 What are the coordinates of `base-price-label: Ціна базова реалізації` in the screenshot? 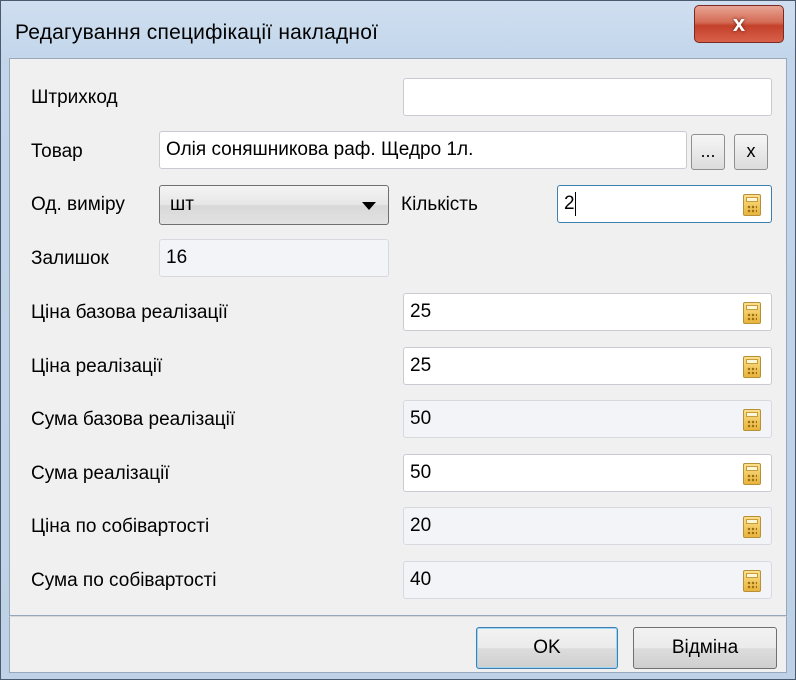 It's located at (129, 312).